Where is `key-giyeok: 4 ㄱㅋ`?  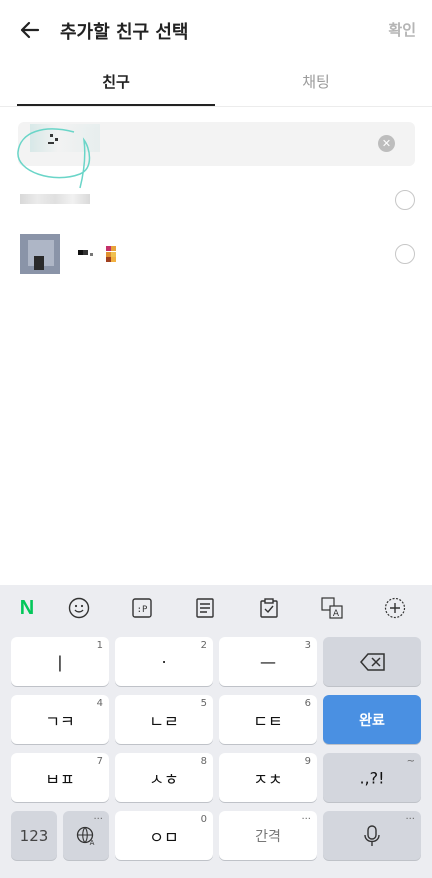 key-giyeok: 4 ㄱㅋ is located at coordinates (60, 719).